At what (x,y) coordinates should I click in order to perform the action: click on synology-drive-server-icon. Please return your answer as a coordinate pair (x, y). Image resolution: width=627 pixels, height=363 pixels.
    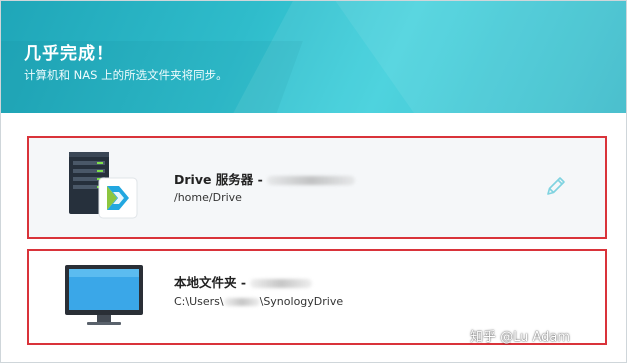
    Looking at the image, I should click on (103, 185).